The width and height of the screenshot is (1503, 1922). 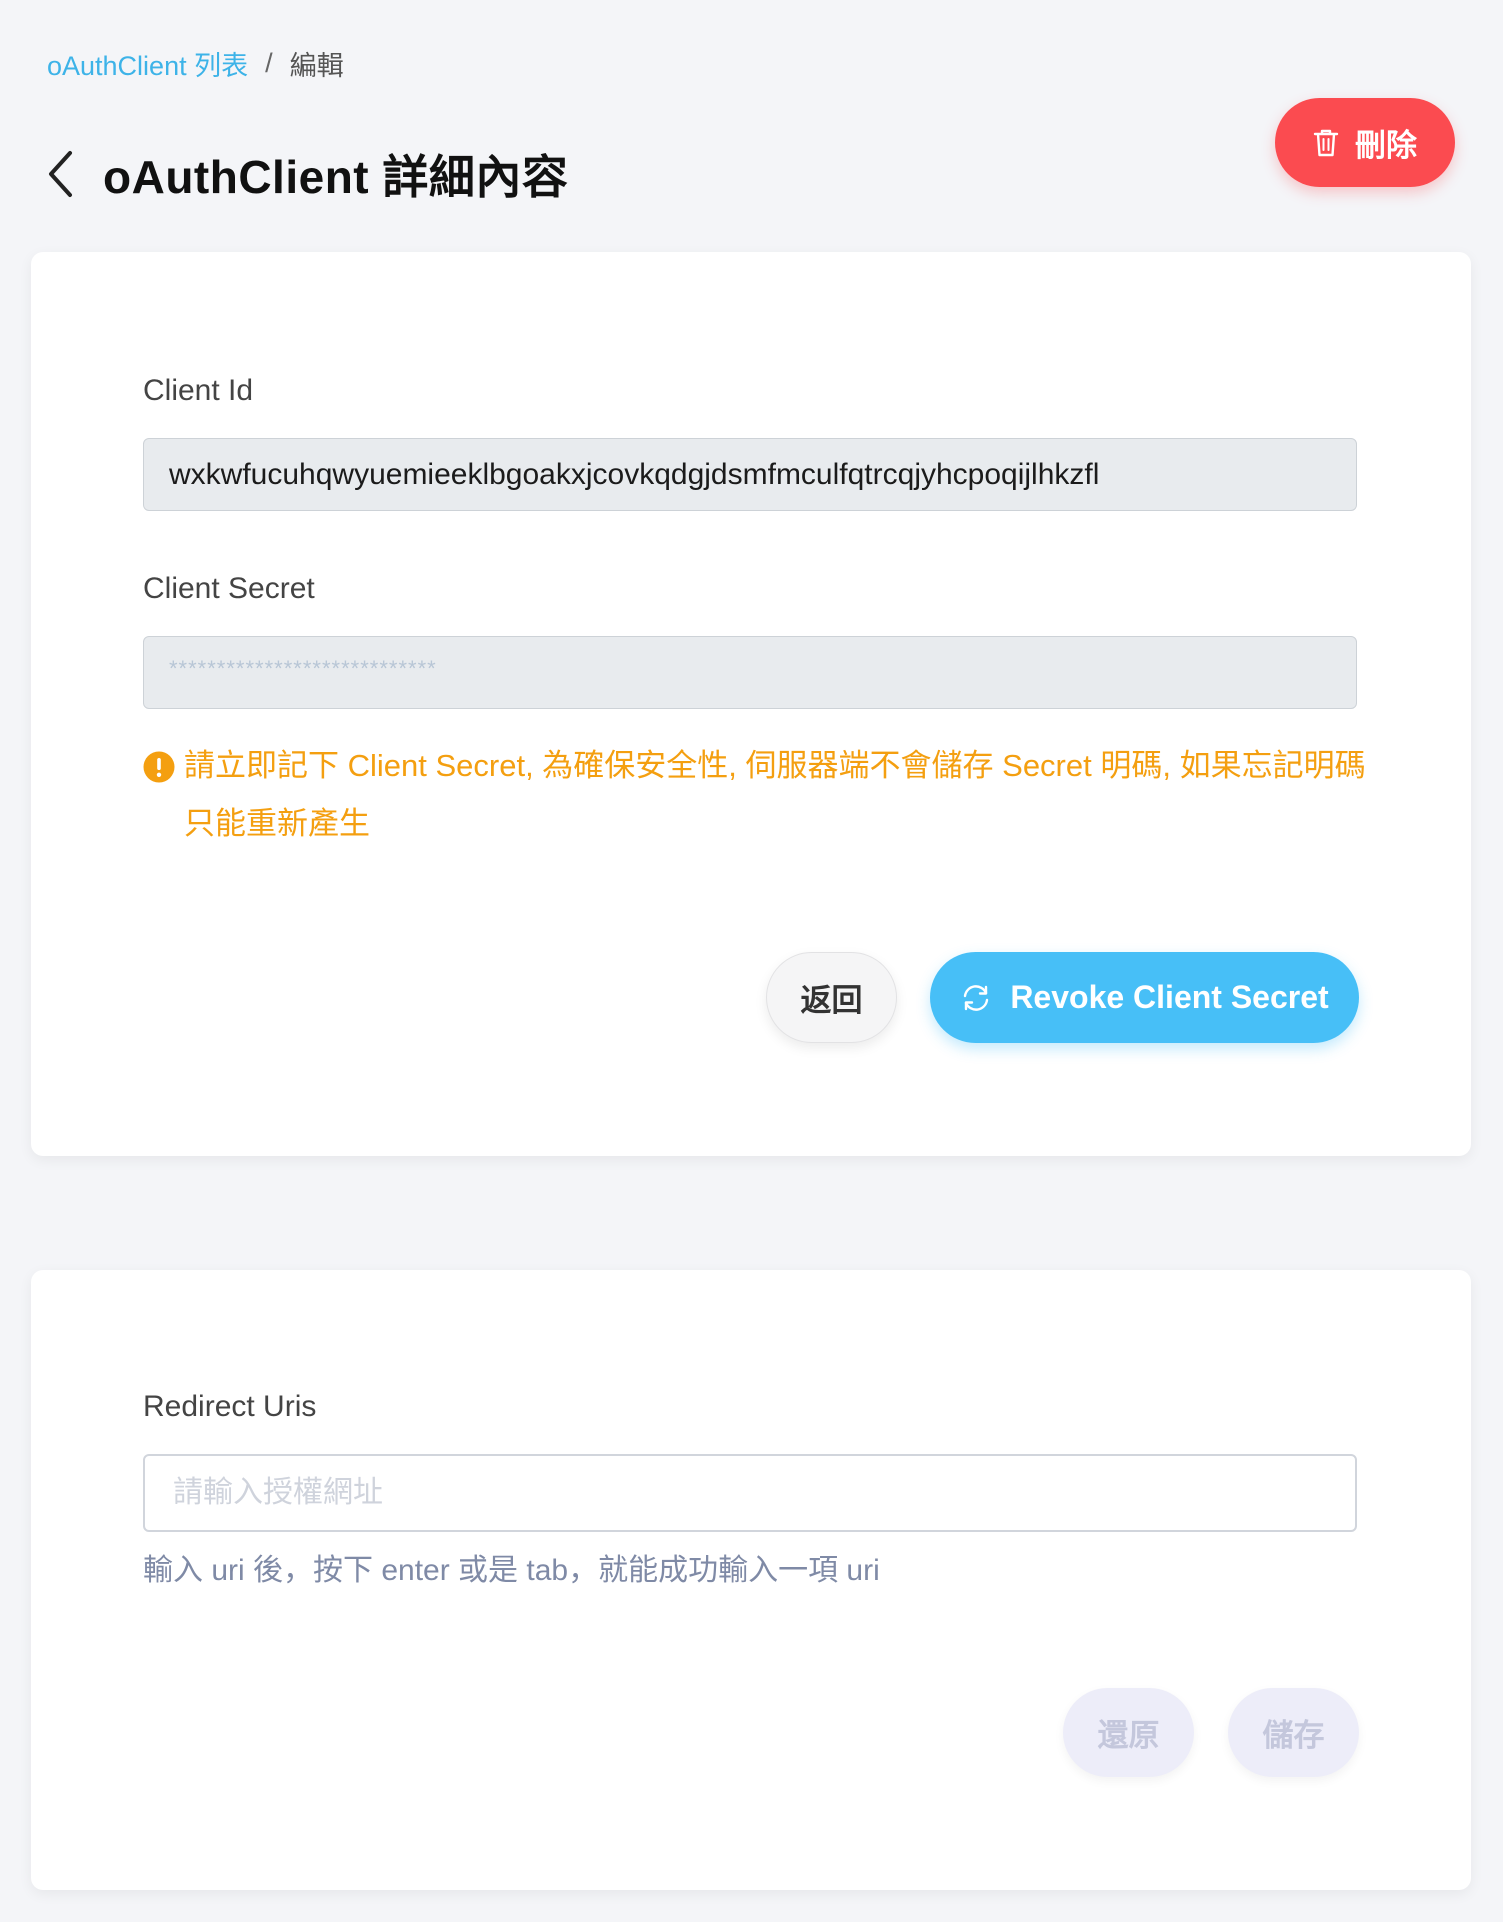 What do you see at coordinates (750, 1493) in the screenshot?
I see `redirect-uri-input` at bounding box center [750, 1493].